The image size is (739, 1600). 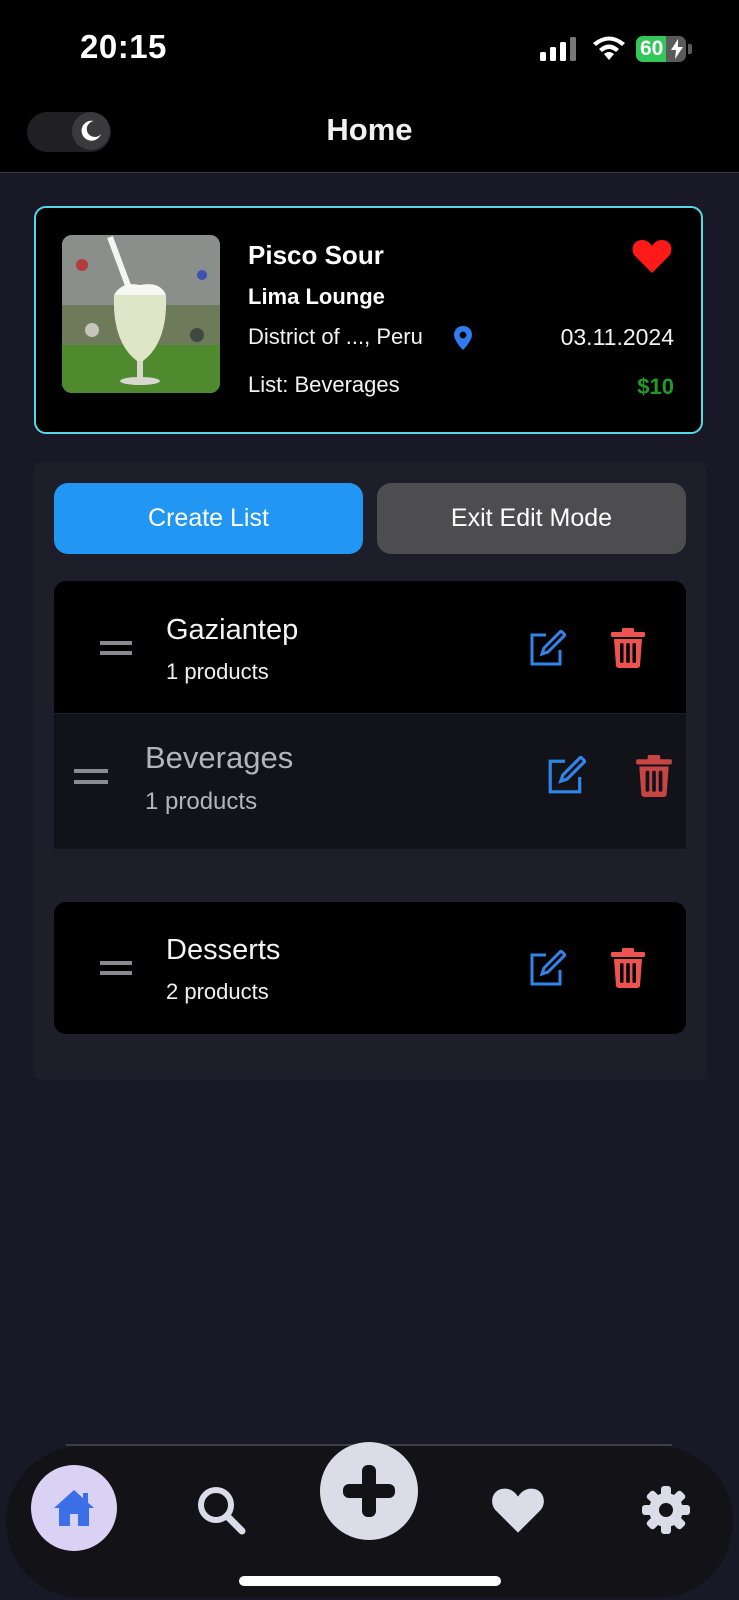 I want to click on plus-icon, so click(x=369, y=1491).